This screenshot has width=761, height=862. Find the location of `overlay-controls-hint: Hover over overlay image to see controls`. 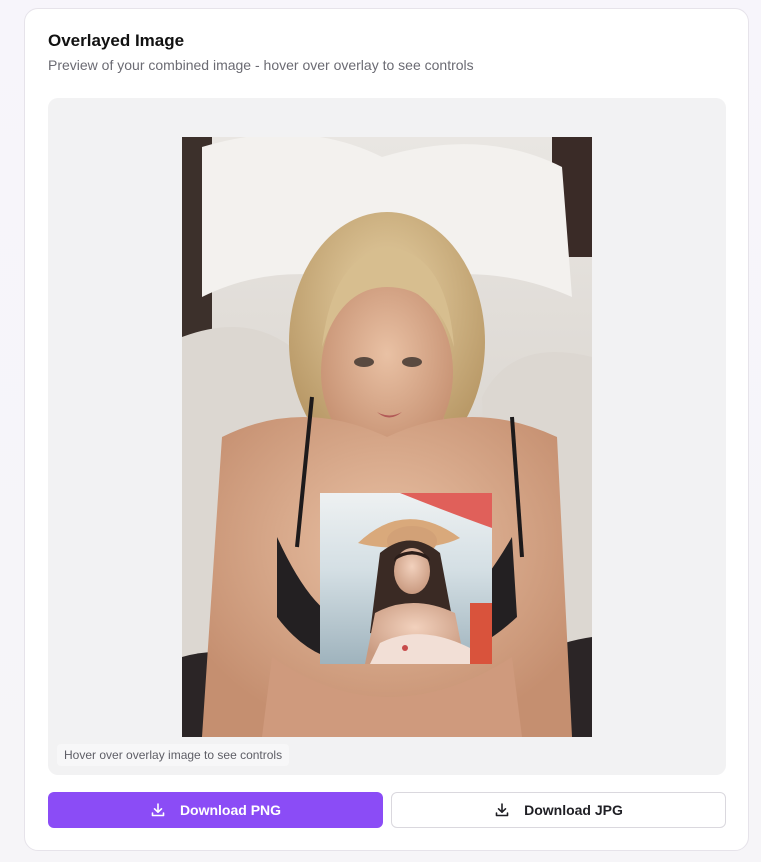

overlay-controls-hint: Hover over overlay image to see controls is located at coordinates (173, 755).